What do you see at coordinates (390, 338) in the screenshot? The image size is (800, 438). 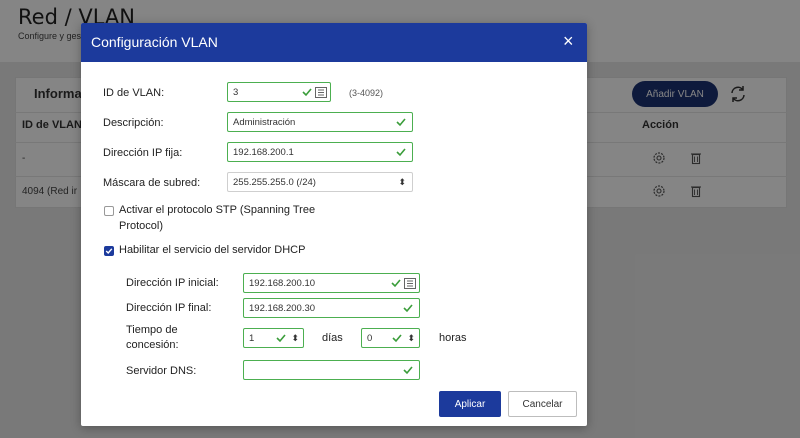 I see `lease-hours-stepper: 0 ⬍` at bounding box center [390, 338].